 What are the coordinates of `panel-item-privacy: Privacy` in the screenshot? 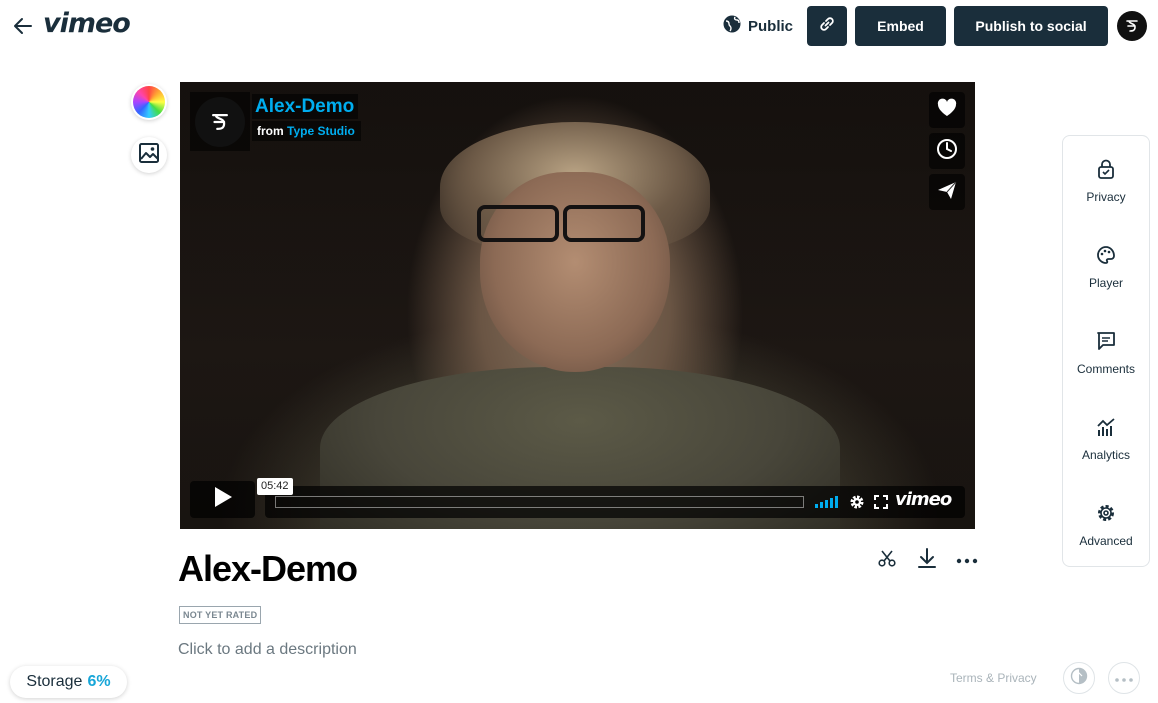 It's located at (1106, 181).